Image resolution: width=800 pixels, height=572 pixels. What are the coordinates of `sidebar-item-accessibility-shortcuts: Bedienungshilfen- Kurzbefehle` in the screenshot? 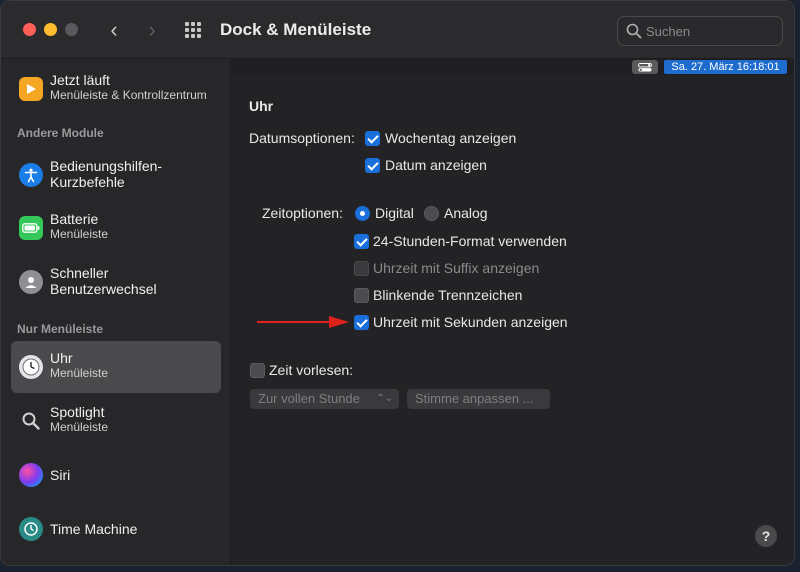 It's located at (116, 175).